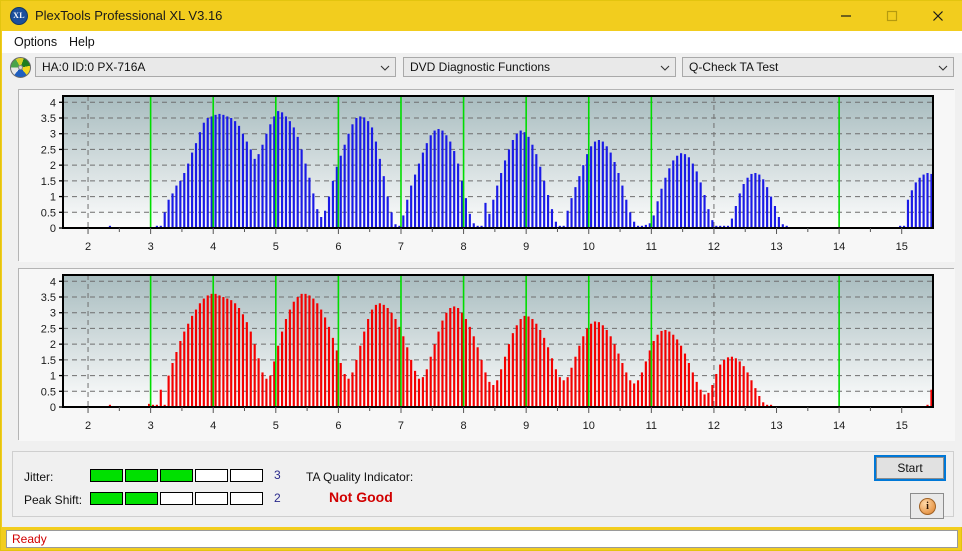  I want to click on ta-quality-indicator-label: TA Quality Indicator:, so click(360, 477).